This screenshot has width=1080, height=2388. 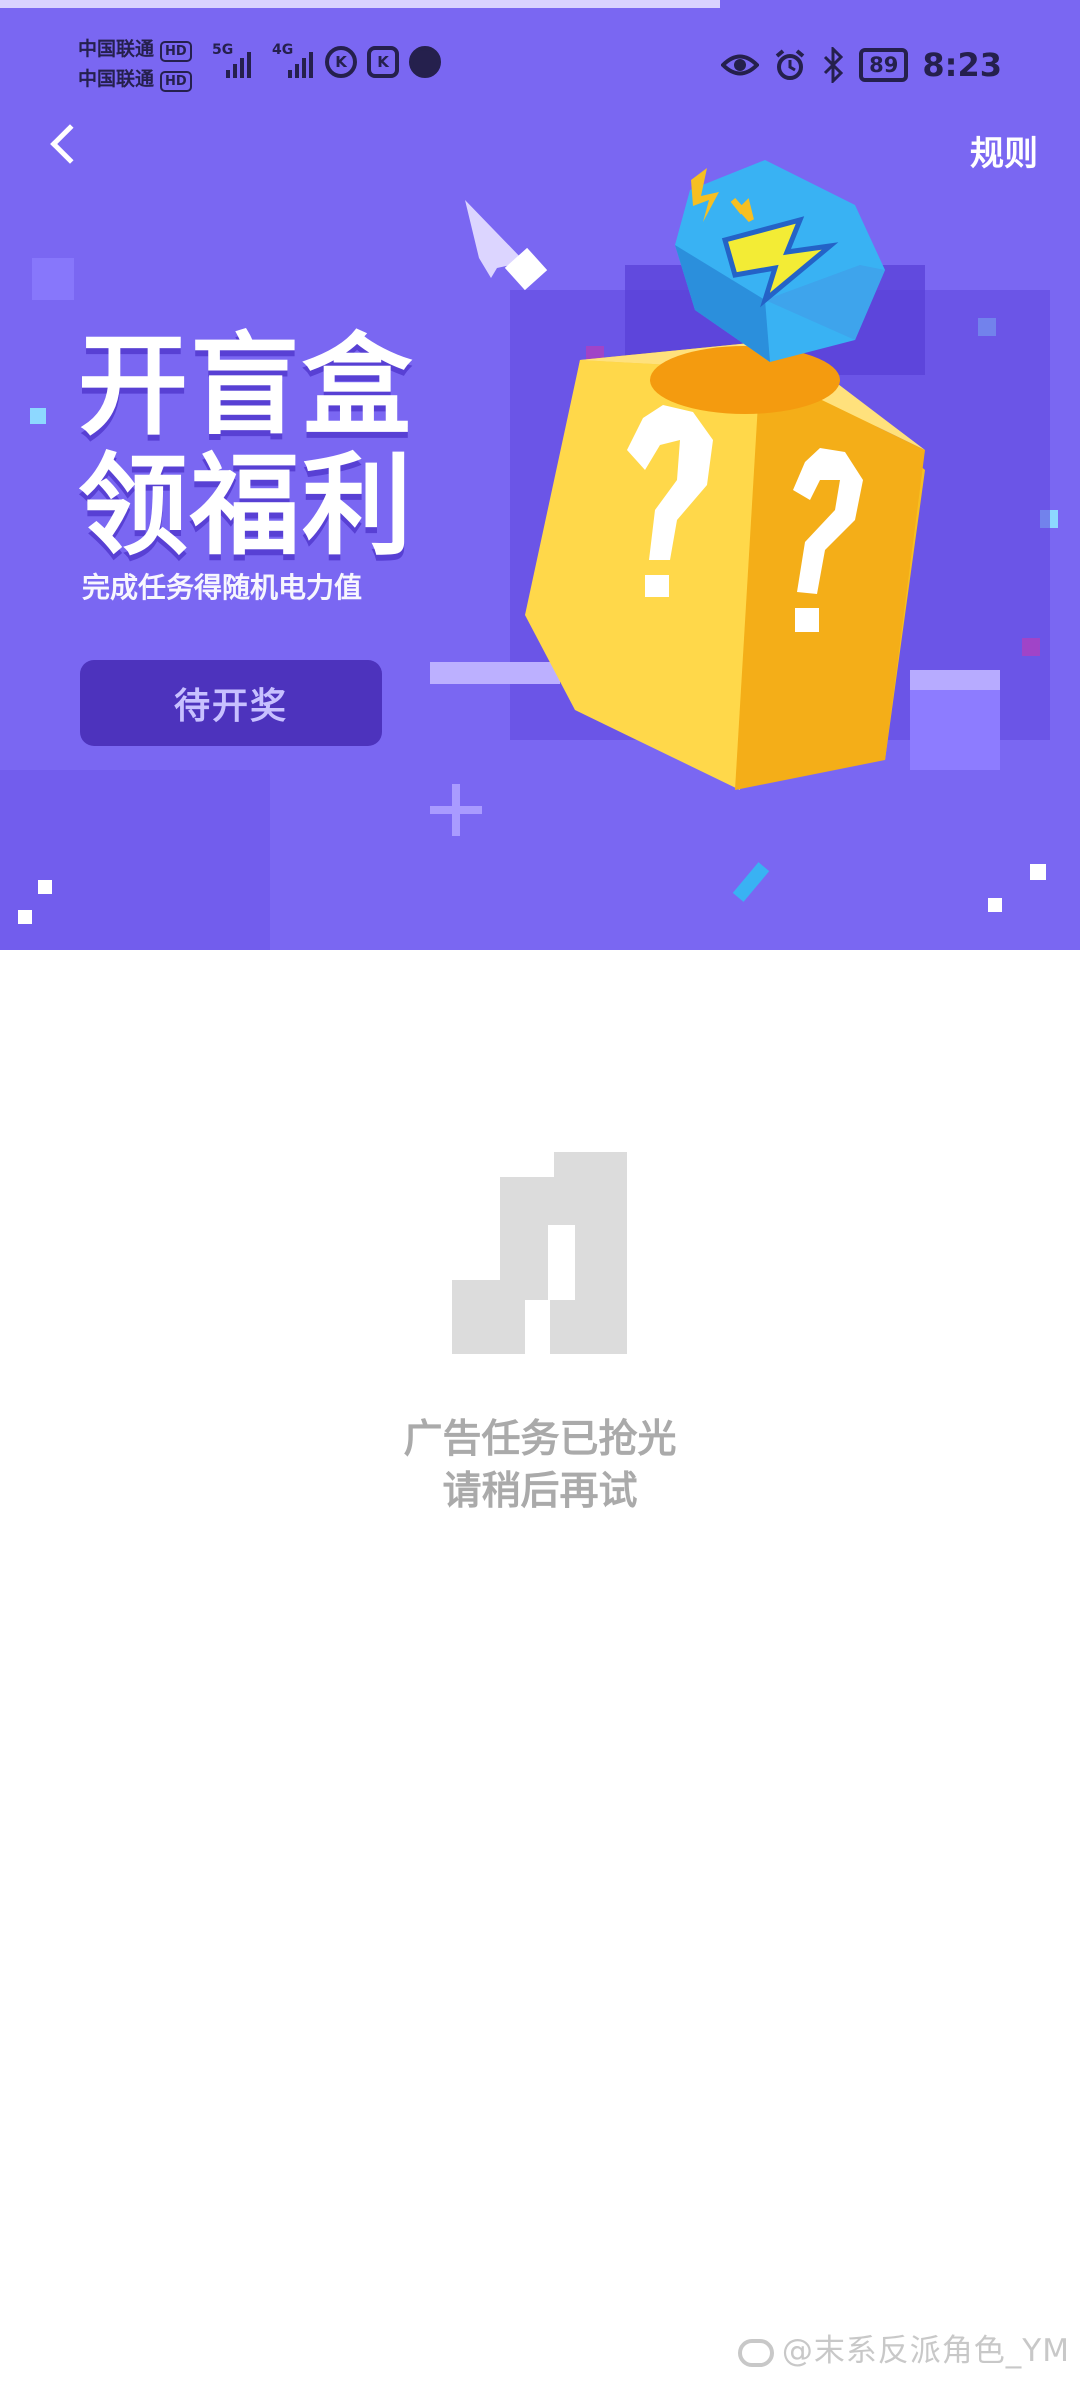 I want to click on hero-title-line-1: 开盲盒, so click(x=246, y=386).